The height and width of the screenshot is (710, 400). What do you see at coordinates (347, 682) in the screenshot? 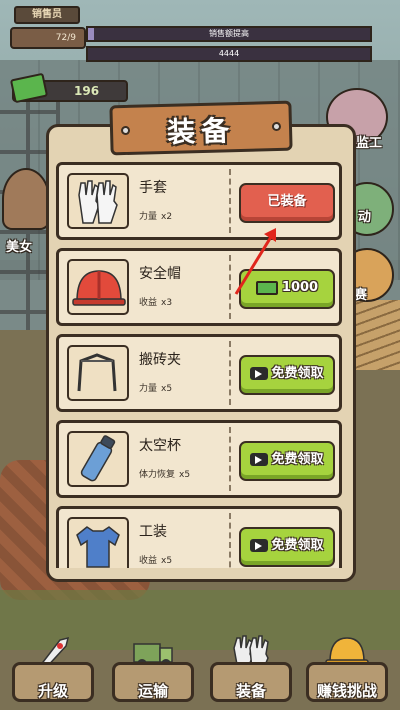
I see `nav-label: 赚钱挑战` at bounding box center [347, 682].